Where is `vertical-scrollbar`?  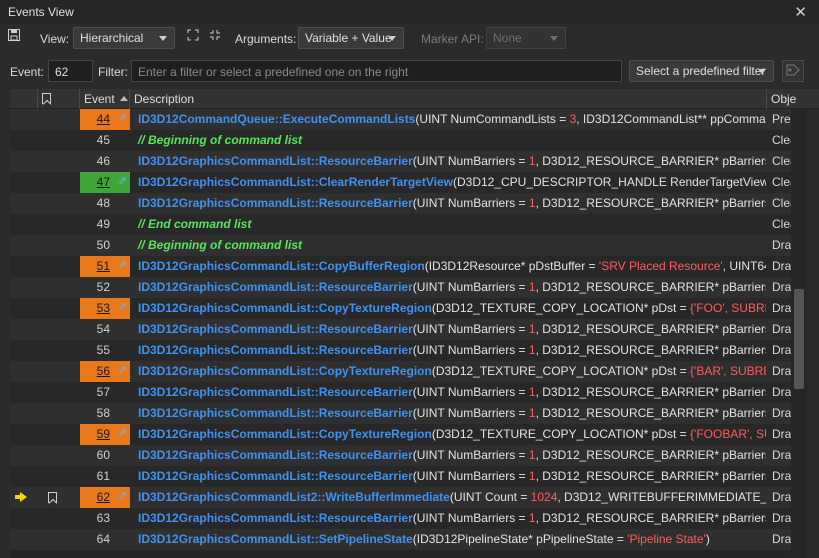
vertical-scrollbar is located at coordinates (799, 333).